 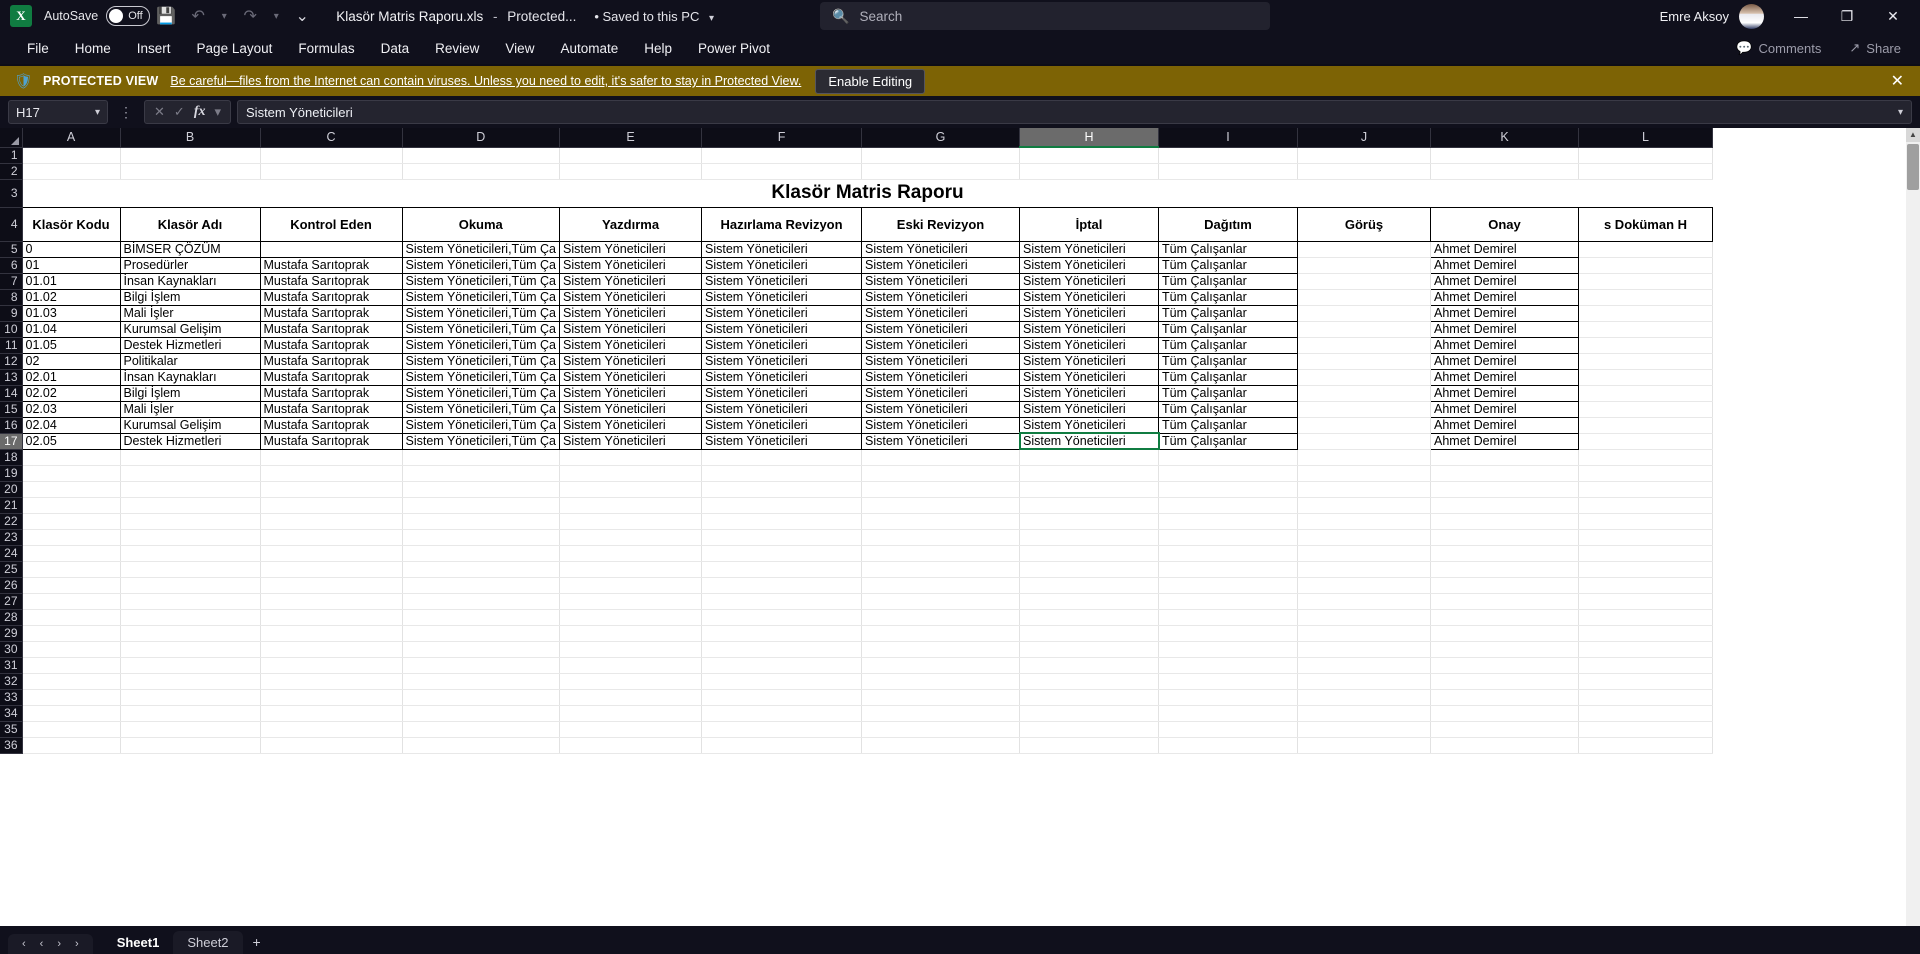 I want to click on table-cell: Prosedürler, so click(x=190, y=265).